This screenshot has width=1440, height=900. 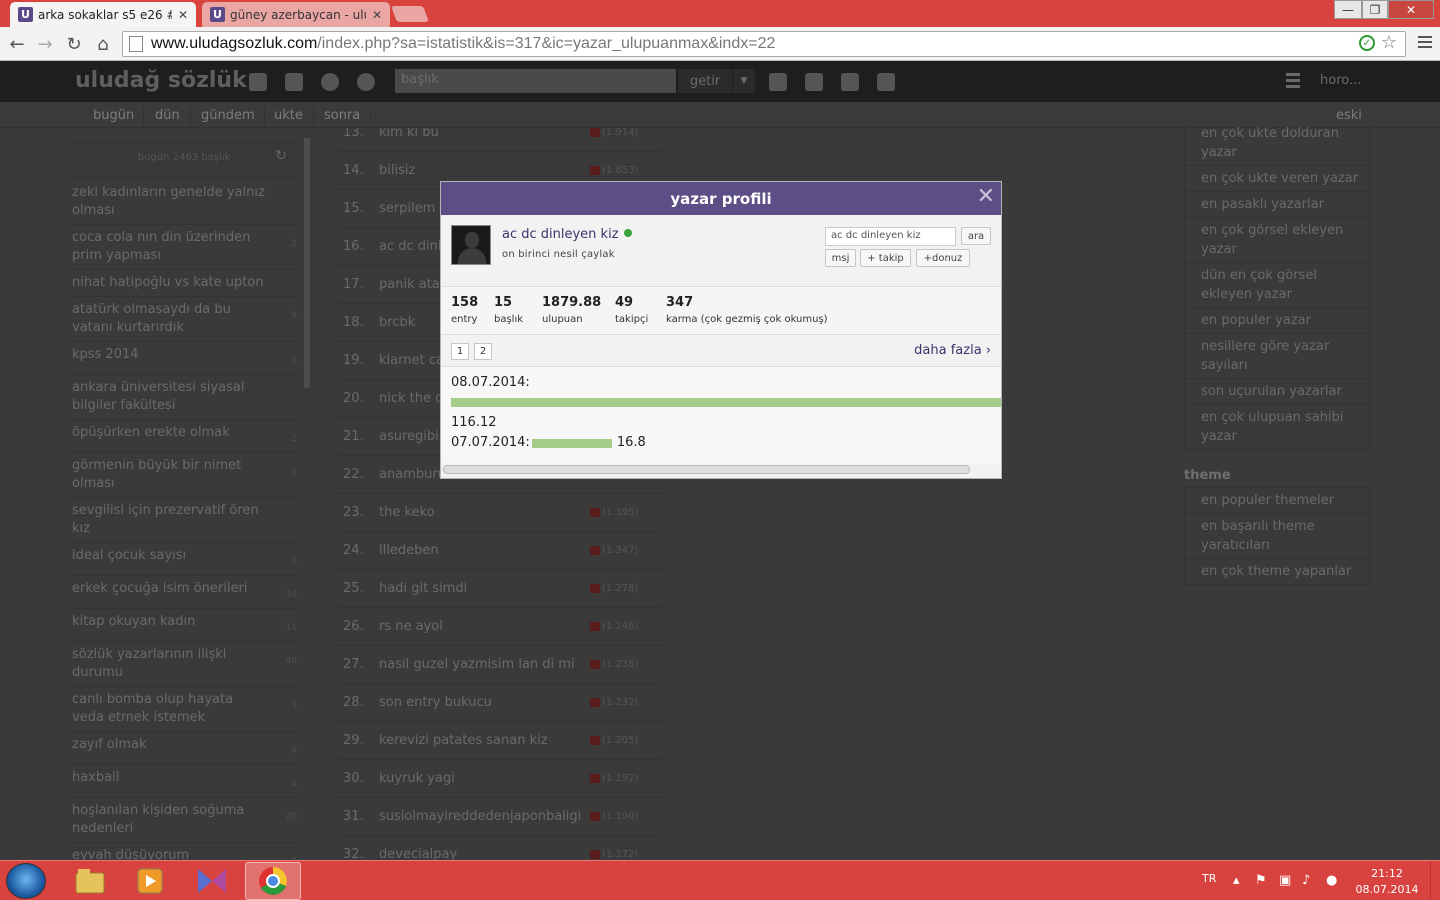 What do you see at coordinates (460, 351) in the screenshot?
I see `page-1-button: 1` at bounding box center [460, 351].